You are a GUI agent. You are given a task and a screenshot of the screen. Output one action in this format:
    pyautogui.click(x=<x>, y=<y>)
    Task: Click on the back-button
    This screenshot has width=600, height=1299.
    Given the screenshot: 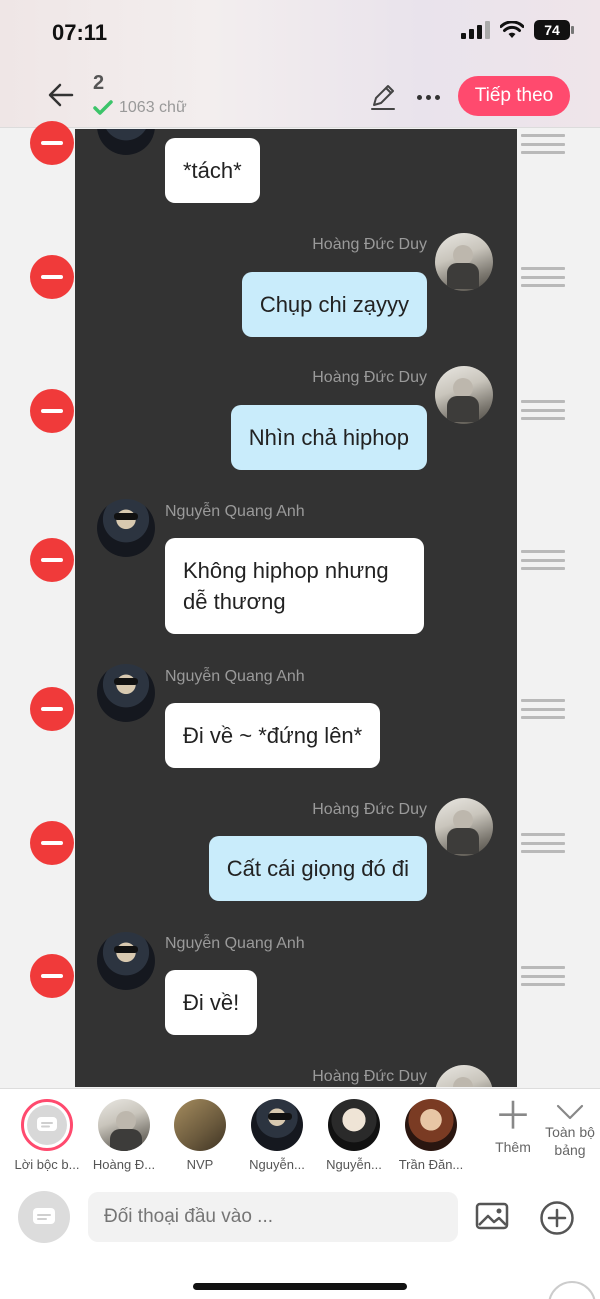 What is the action you would take?
    pyautogui.click(x=61, y=95)
    